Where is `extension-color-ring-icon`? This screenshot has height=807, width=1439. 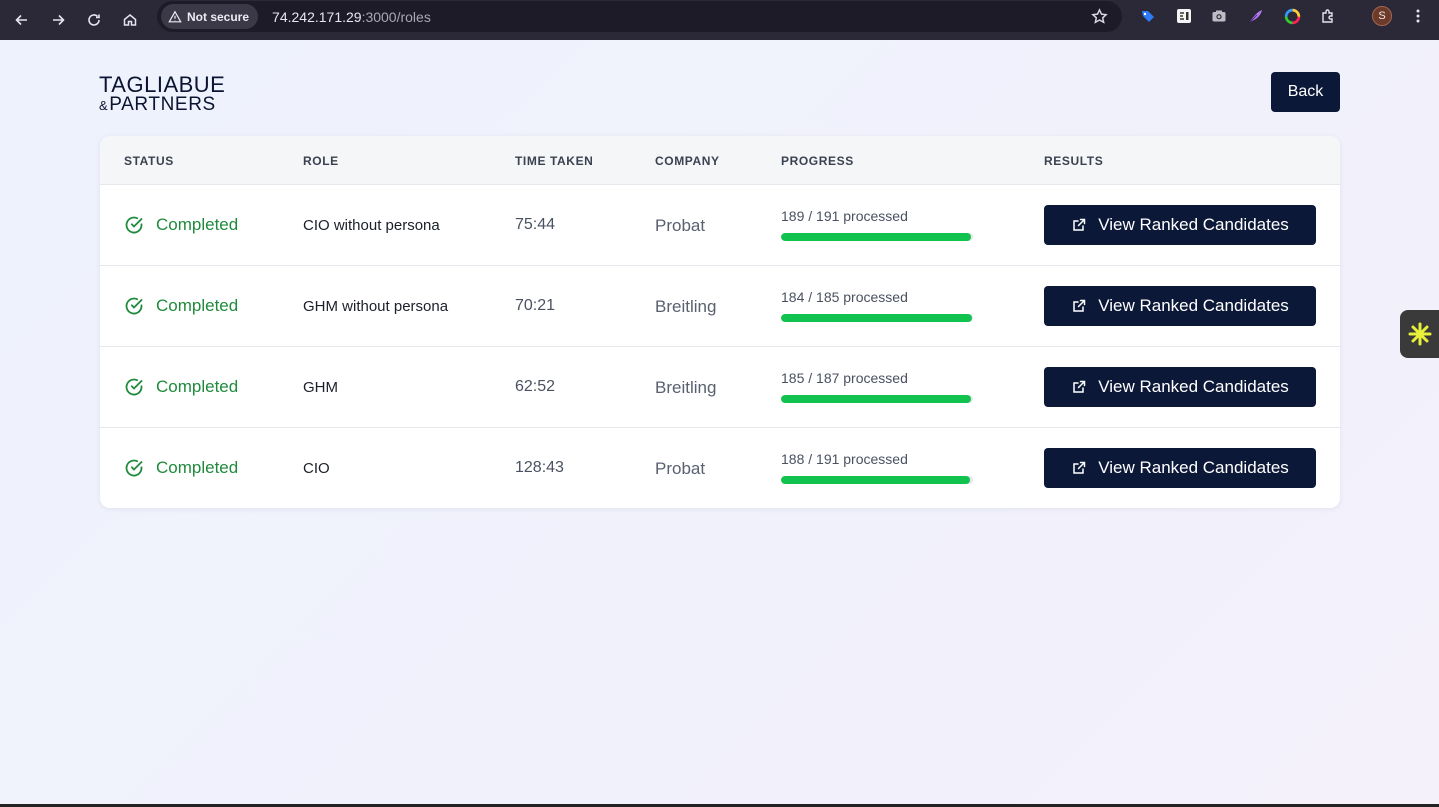
extension-color-ring-icon is located at coordinates (1292, 16).